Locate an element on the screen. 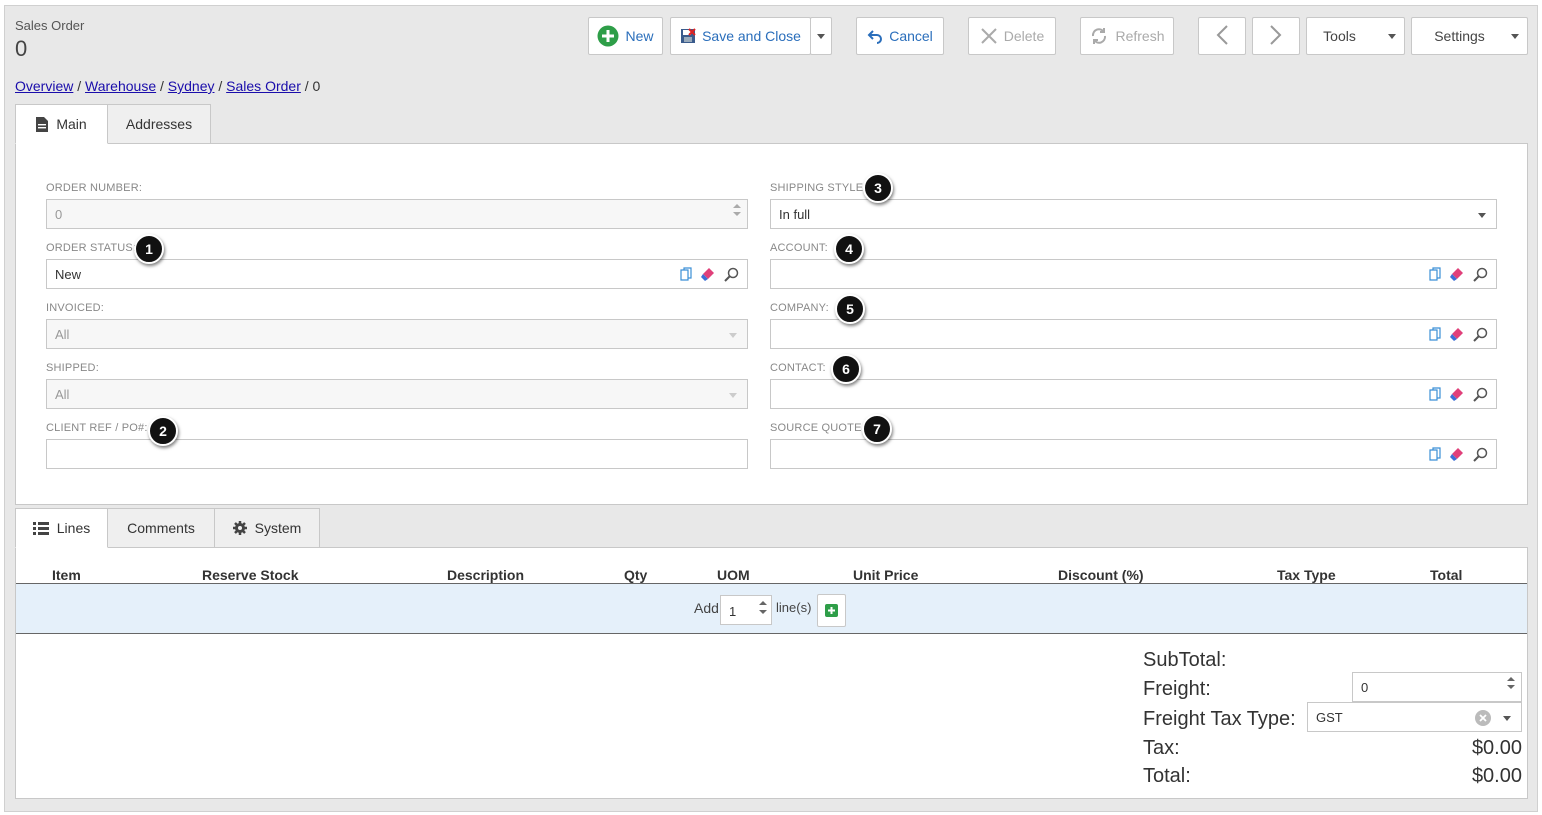 The height and width of the screenshot is (815, 1542). shipped-select: All is located at coordinates (397, 394).